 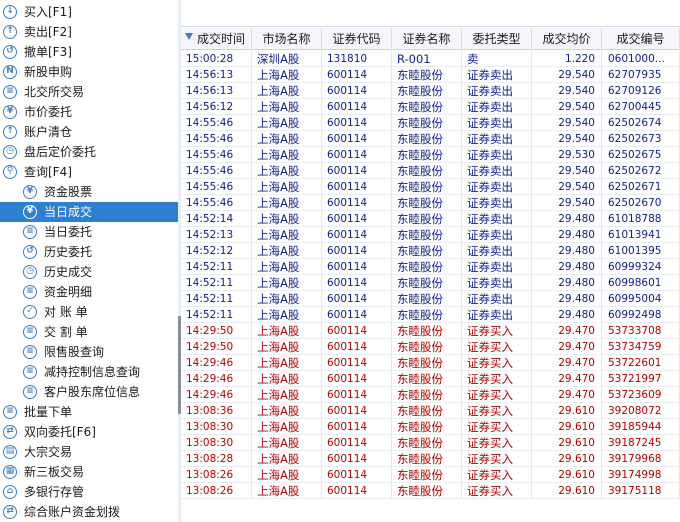 I want to click on table-row: 14:55:46 上海A股 600114 东睦股份 证券卖出 29.530 62502675, so click(x=430, y=155).